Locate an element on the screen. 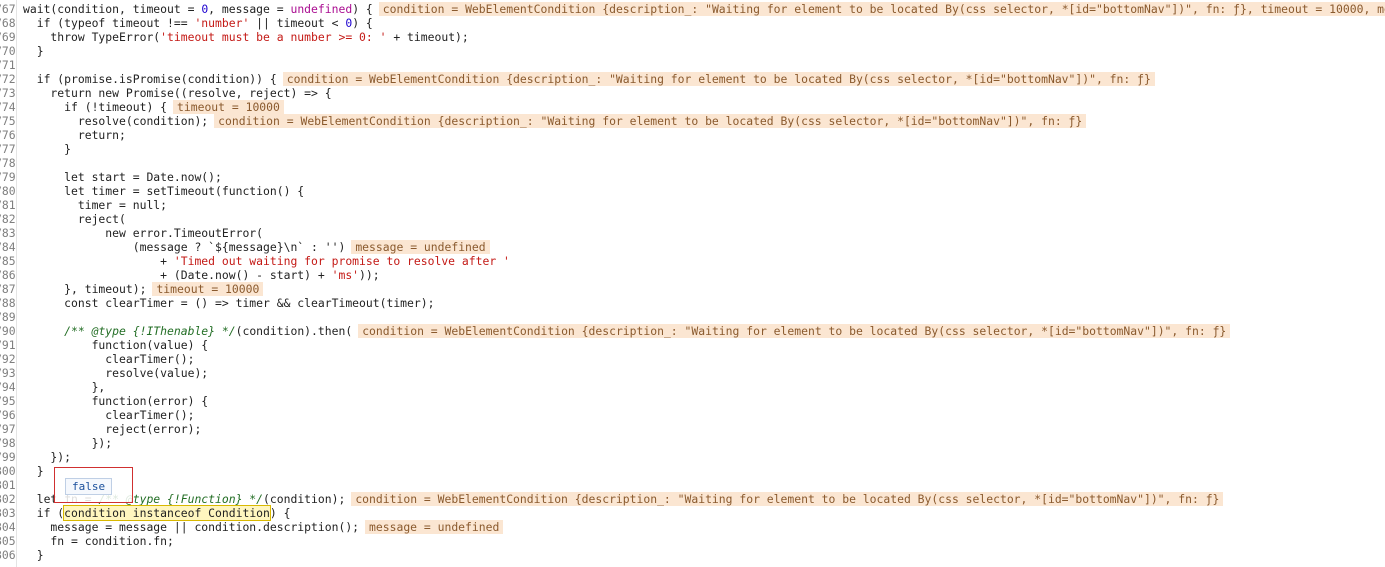 This screenshot has height=567, width=1385. line-number: 798 is located at coordinates (8, 443).